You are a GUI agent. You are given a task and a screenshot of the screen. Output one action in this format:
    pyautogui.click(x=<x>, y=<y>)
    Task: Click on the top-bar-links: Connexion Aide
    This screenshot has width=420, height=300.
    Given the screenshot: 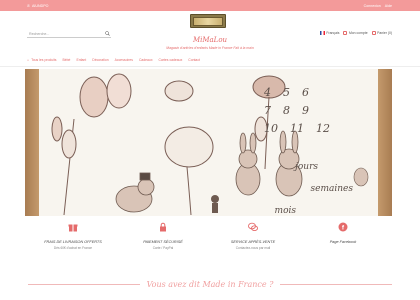 What is the action you would take?
    pyautogui.click(x=378, y=6)
    